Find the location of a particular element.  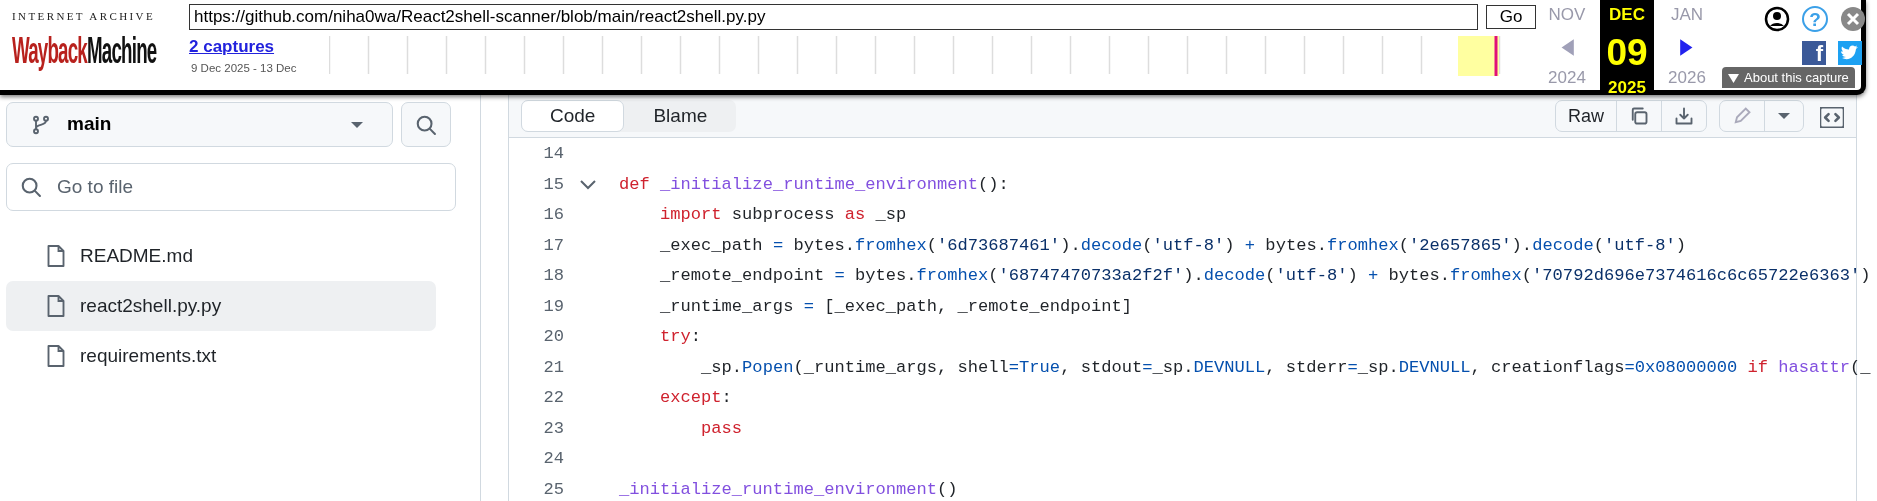

year-label: 2025 is located at coordinates (1627, 87).